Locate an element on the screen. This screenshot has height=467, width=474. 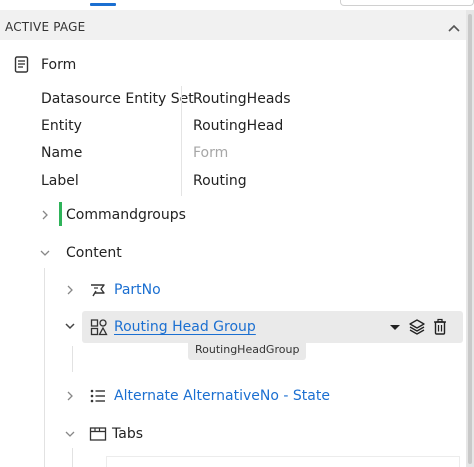
tree-node-routing-head-group: Routing Head Group is located at coordinates (185, 327).